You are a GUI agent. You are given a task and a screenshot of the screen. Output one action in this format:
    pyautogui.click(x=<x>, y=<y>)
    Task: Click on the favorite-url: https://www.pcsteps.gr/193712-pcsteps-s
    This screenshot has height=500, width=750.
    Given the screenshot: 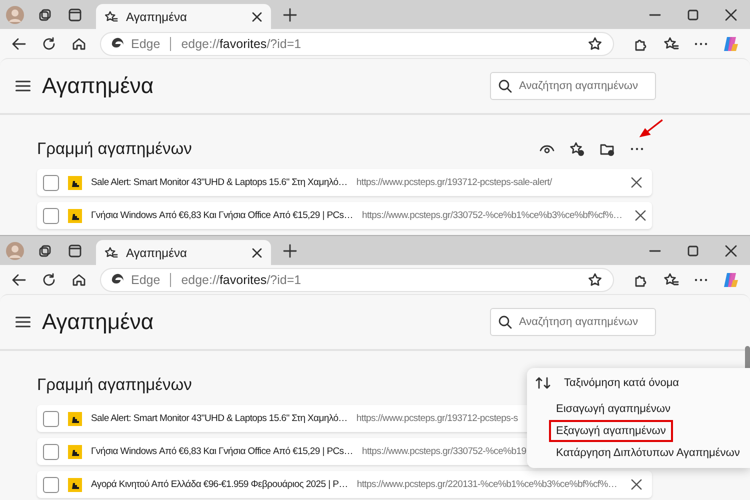 What is the action you would take?
    pyautogui.click(x=437, y=418)
    